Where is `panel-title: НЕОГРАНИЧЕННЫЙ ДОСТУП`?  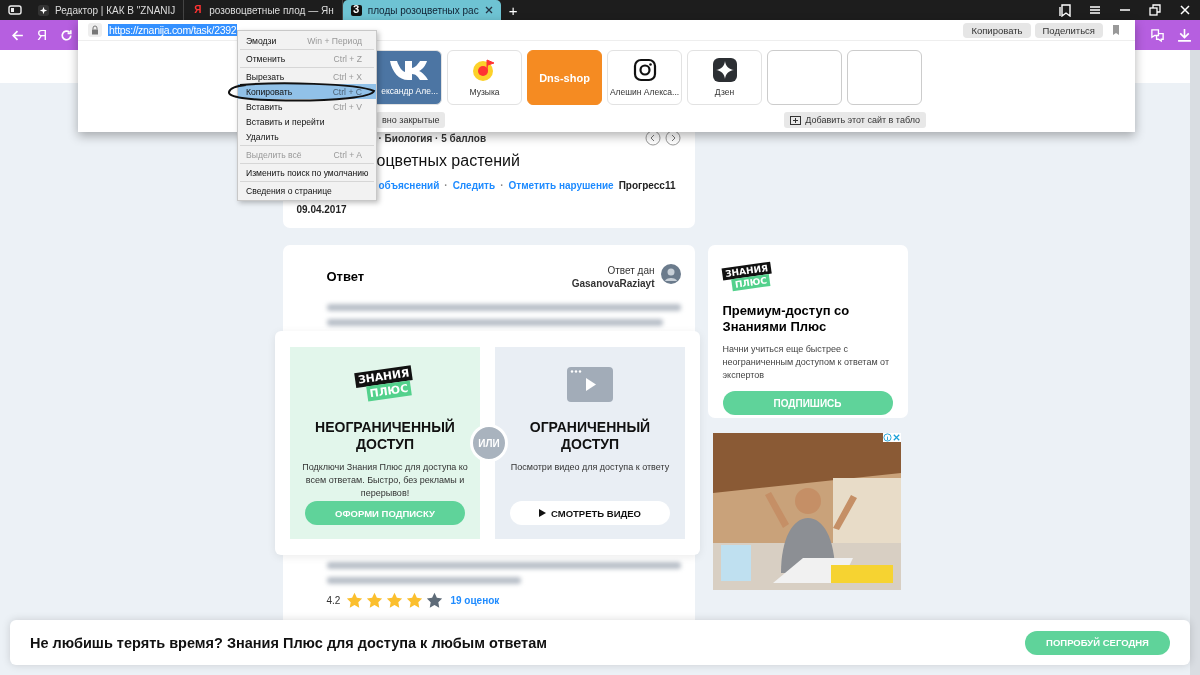
panel-title: НЕОГРАНИЧЕННЫЙ ДОСТУП is located at coordinates (385, 436).